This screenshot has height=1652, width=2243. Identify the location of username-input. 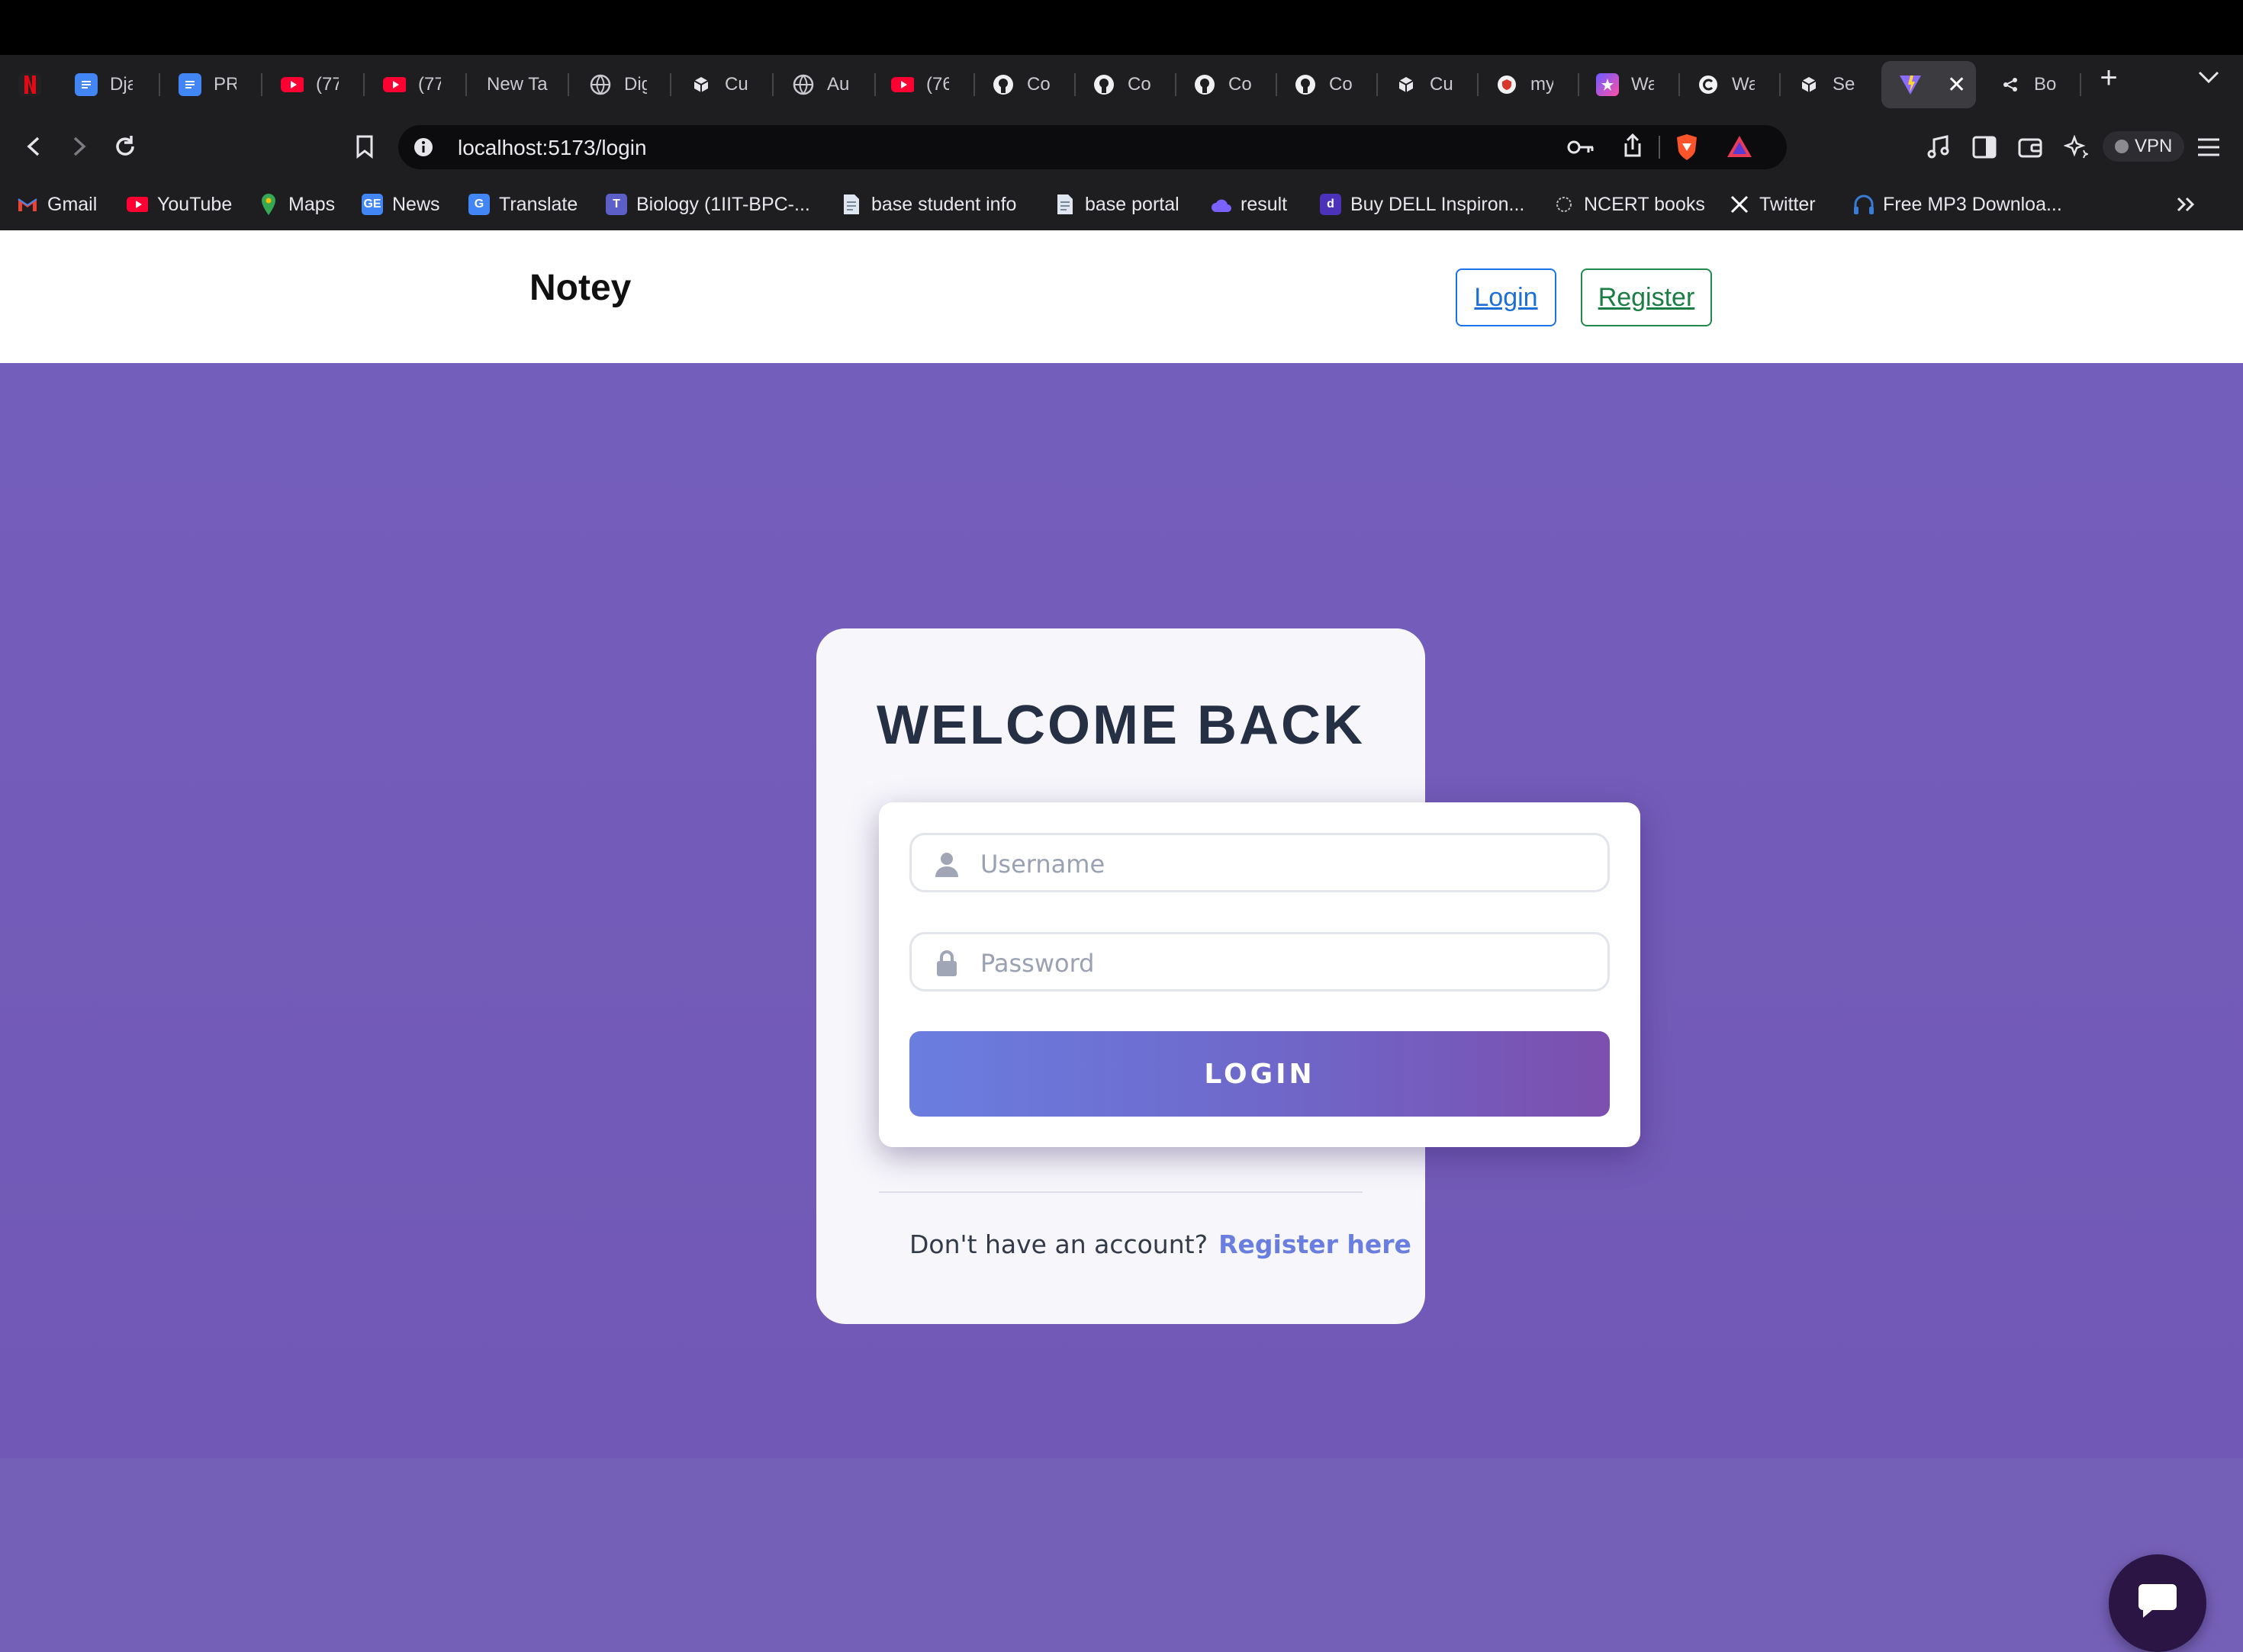
(1285, 864).